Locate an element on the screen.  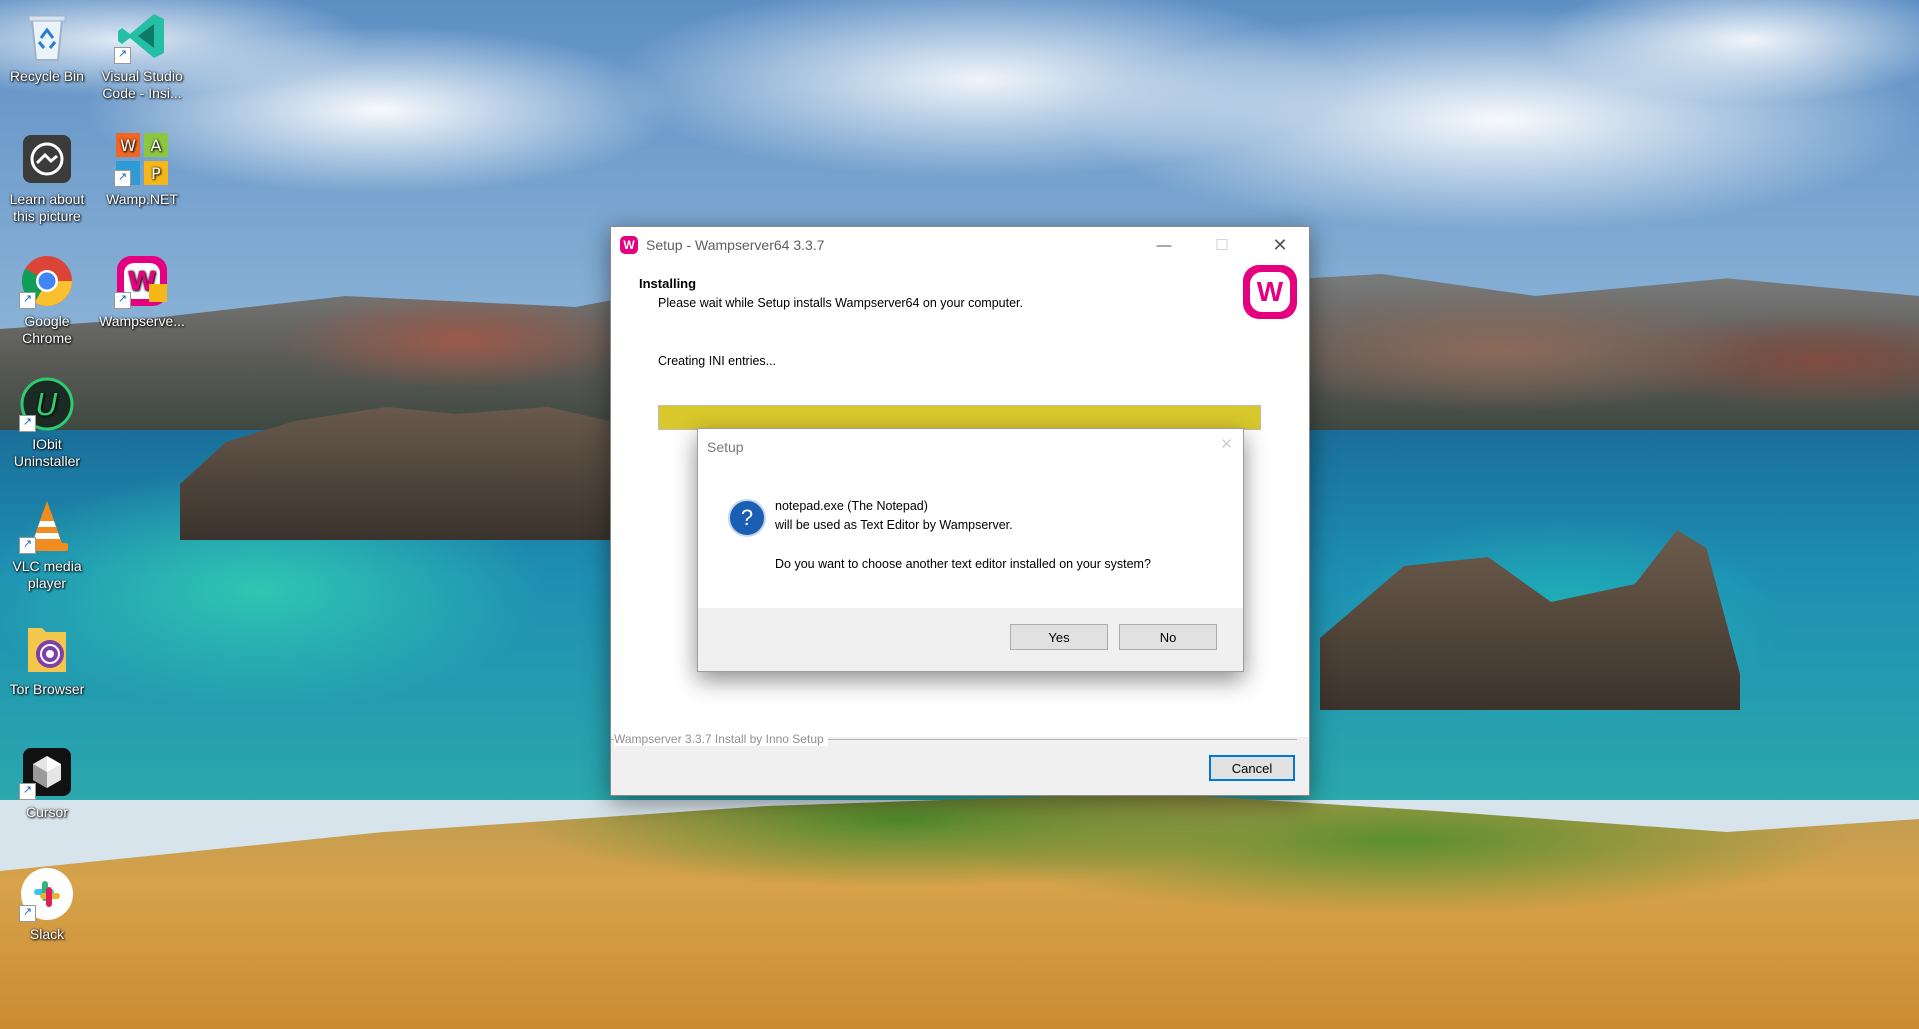
desktop-icon-label: Recycle Bin is located at coordinates (47, 76).